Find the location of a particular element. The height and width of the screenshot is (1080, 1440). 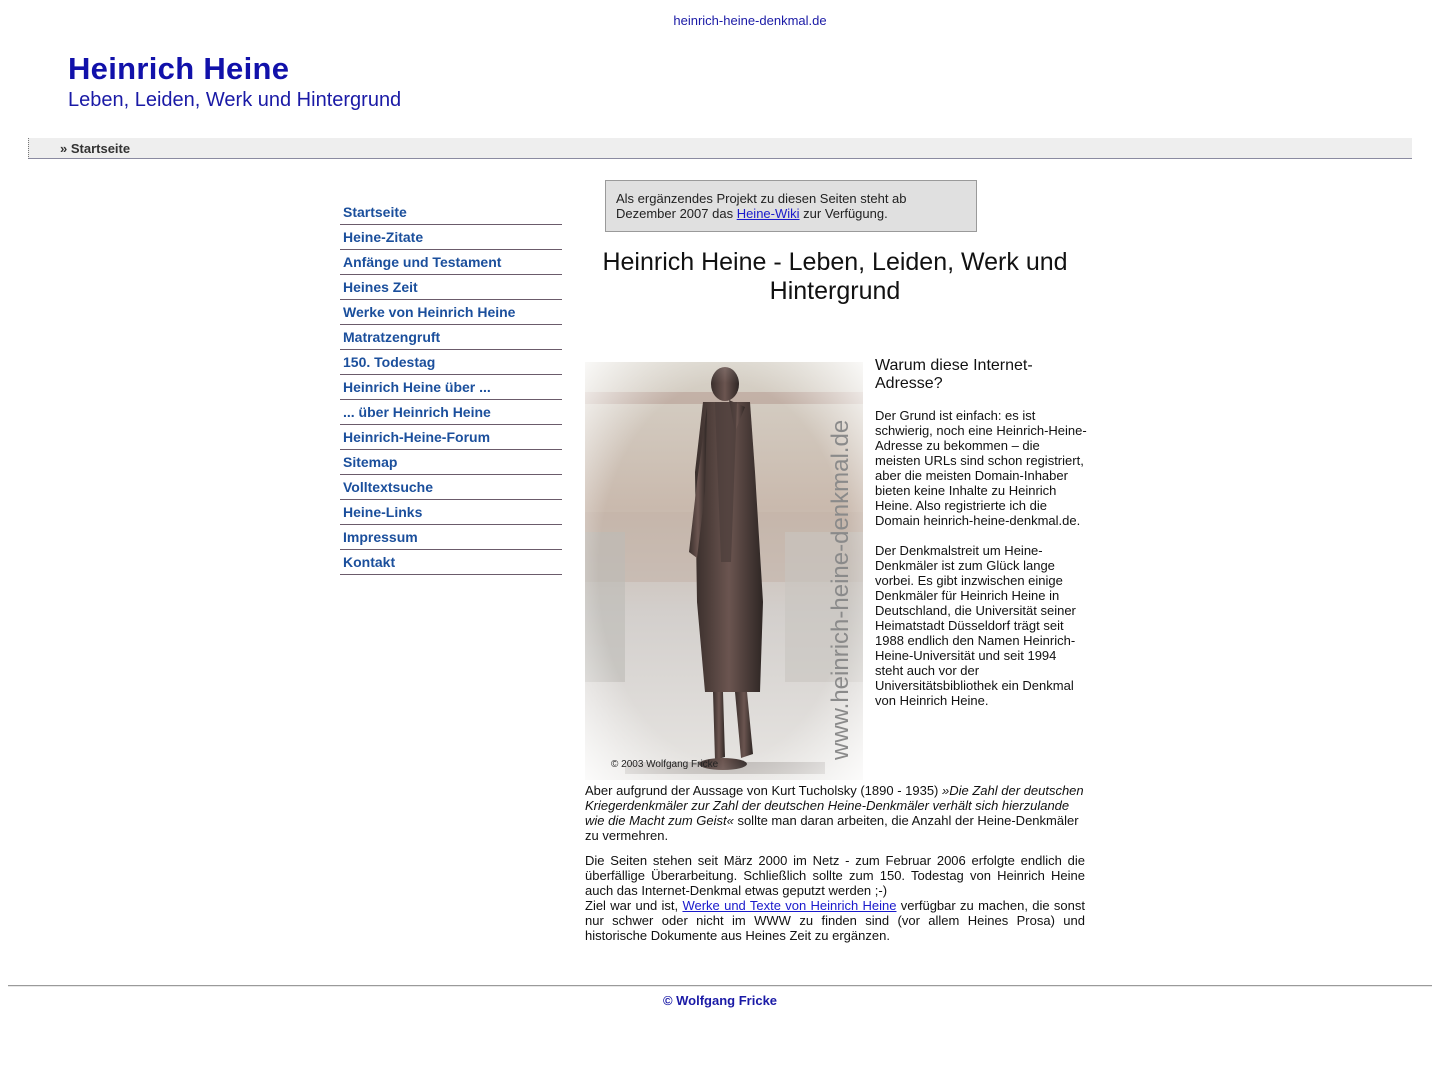

nav-item-label: Impressum is located at coordinates (380, 537).